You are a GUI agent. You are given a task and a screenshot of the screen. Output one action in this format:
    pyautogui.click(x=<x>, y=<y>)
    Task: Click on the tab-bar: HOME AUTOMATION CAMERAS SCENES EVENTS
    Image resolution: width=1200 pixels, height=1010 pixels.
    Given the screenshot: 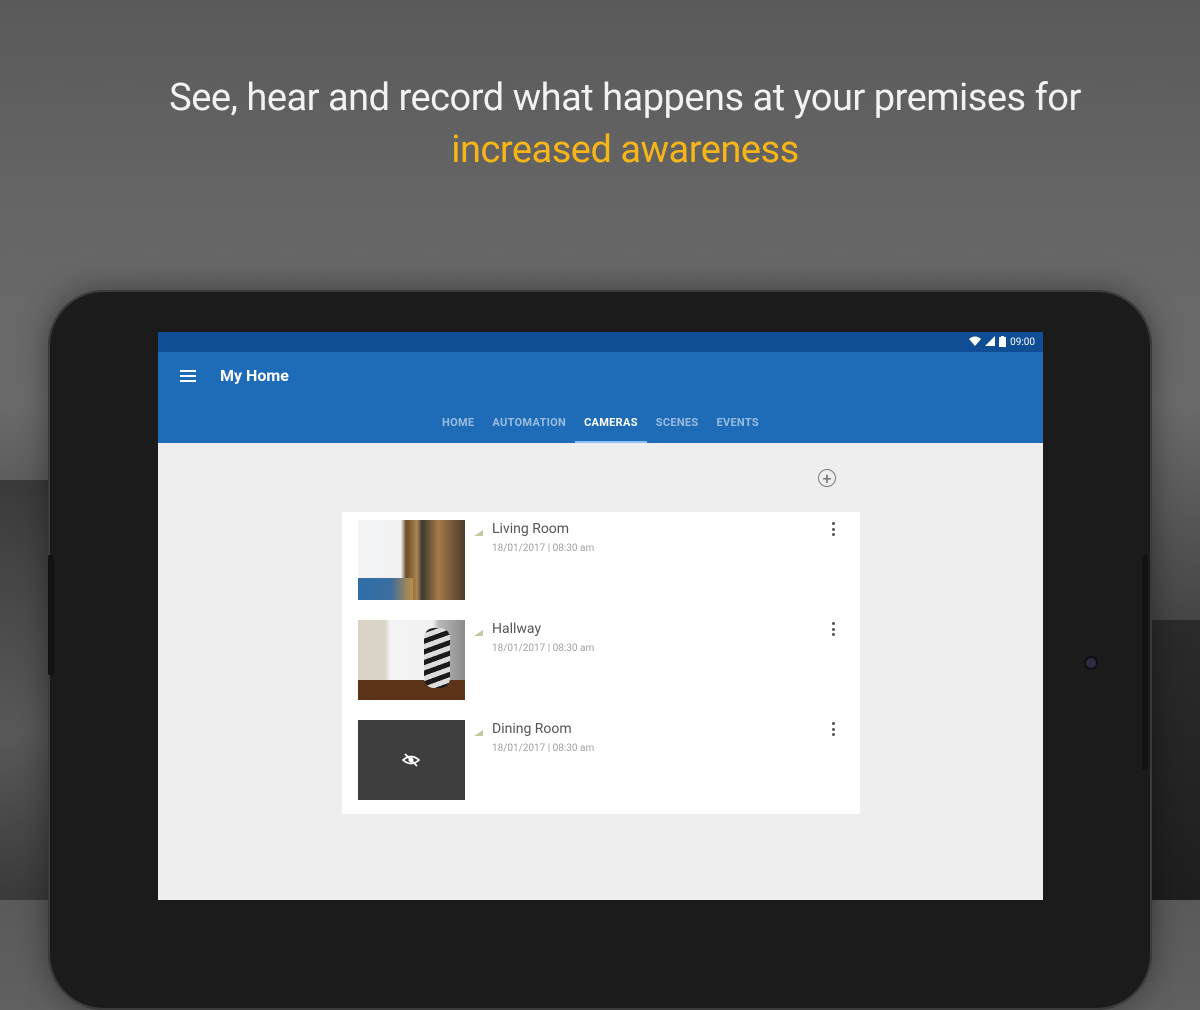 What is the action you would take?
    pyautogui.click(x=600, y=423)
    